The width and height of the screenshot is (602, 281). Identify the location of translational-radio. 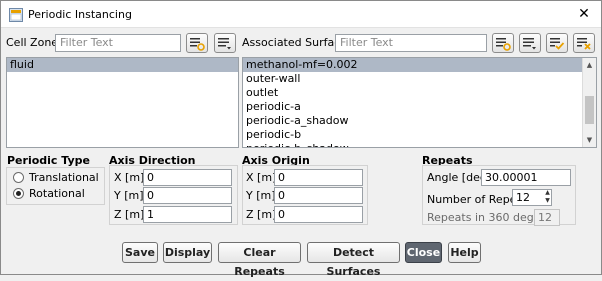
(18, 177).